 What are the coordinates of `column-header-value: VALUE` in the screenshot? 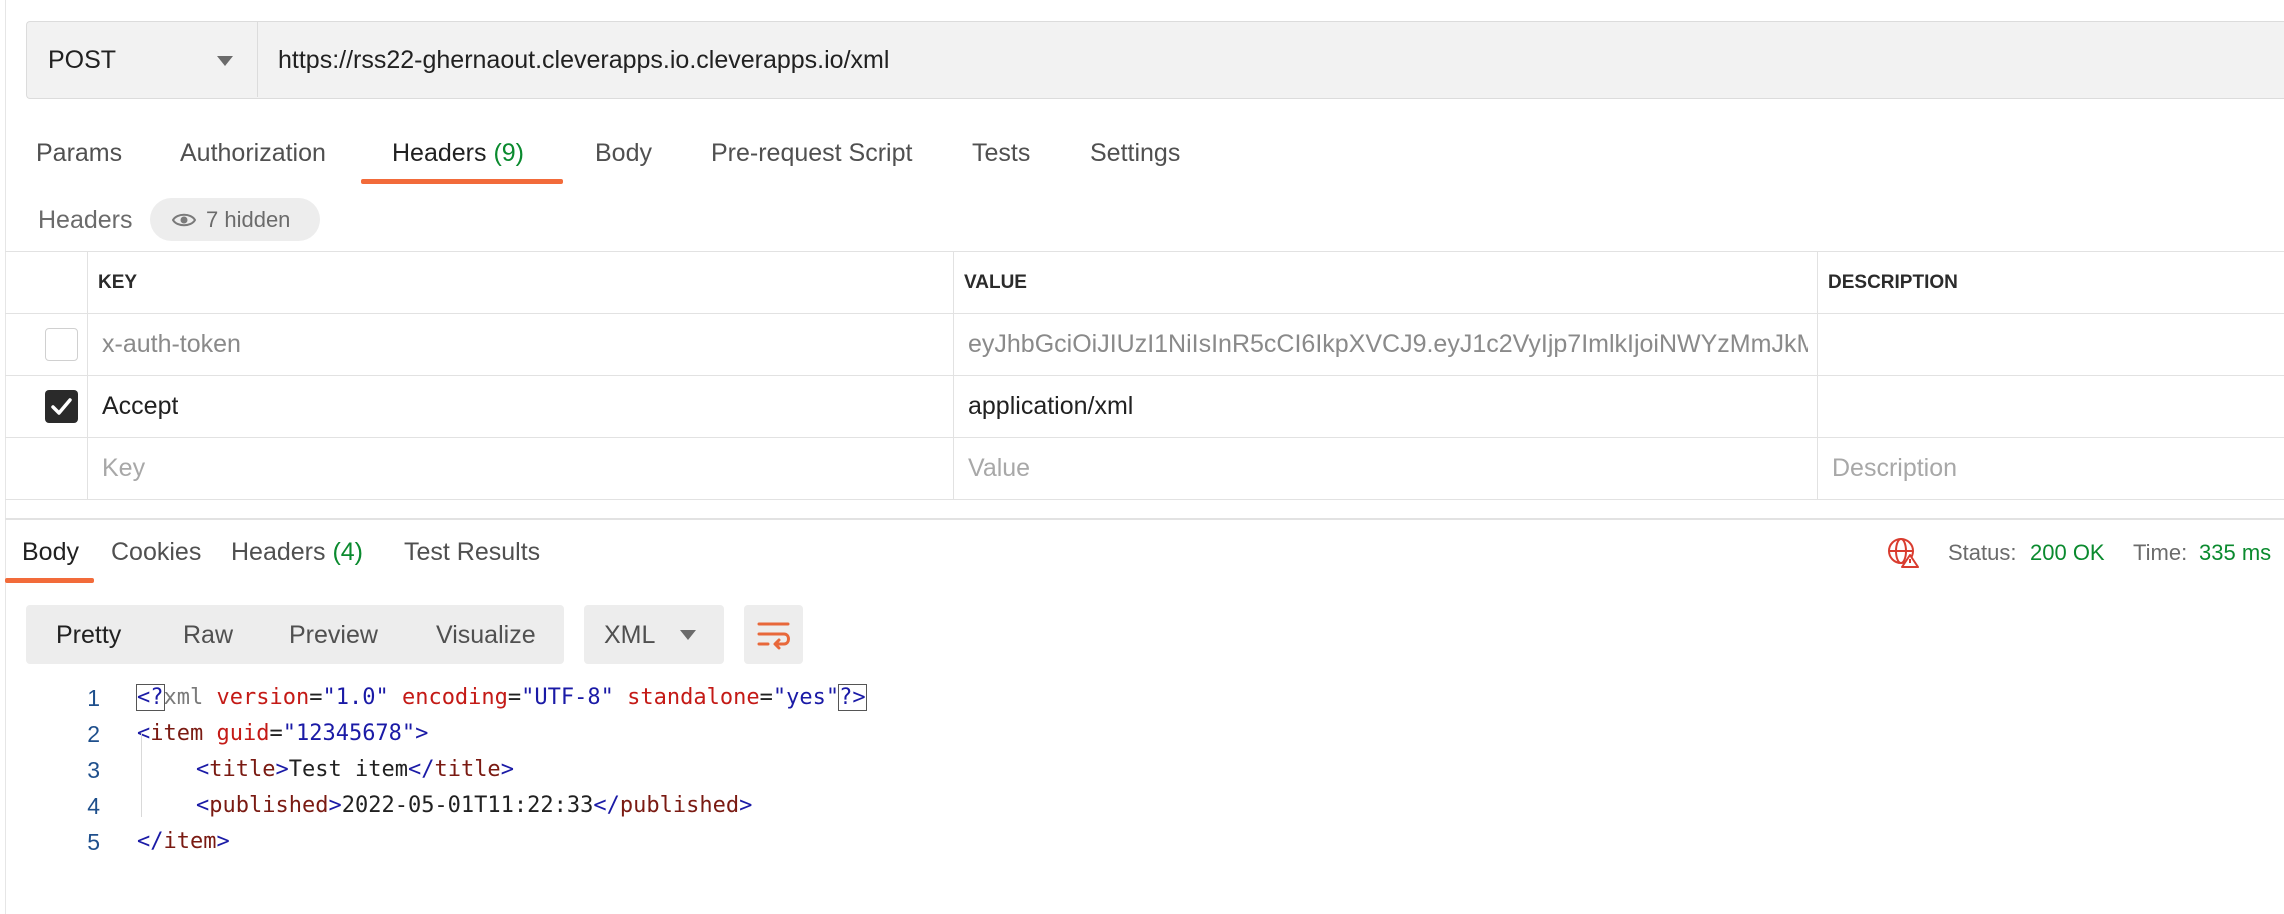 It's located at (1385, 282).